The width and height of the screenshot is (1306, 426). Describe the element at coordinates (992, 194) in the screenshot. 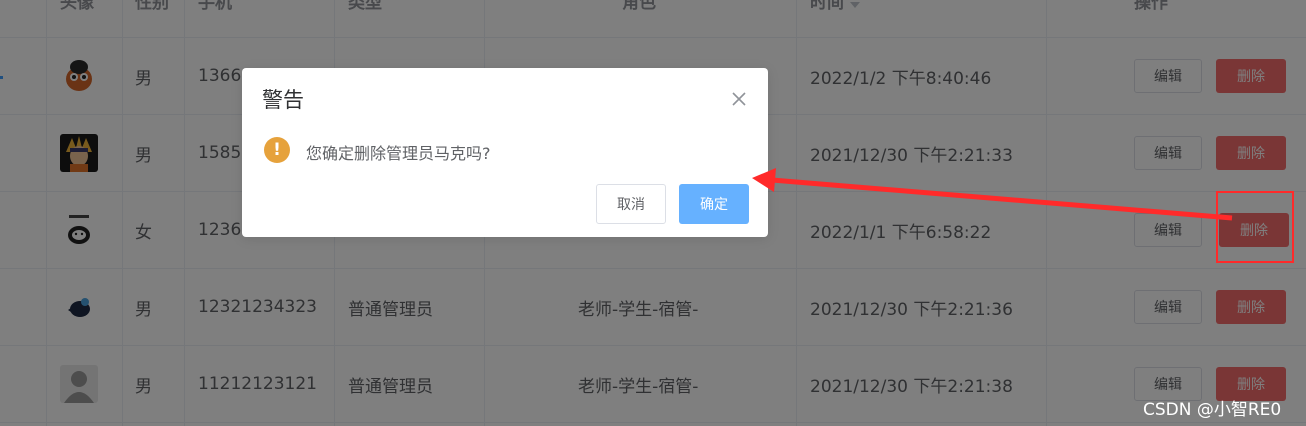

I see `annotation-arrow` at that location.